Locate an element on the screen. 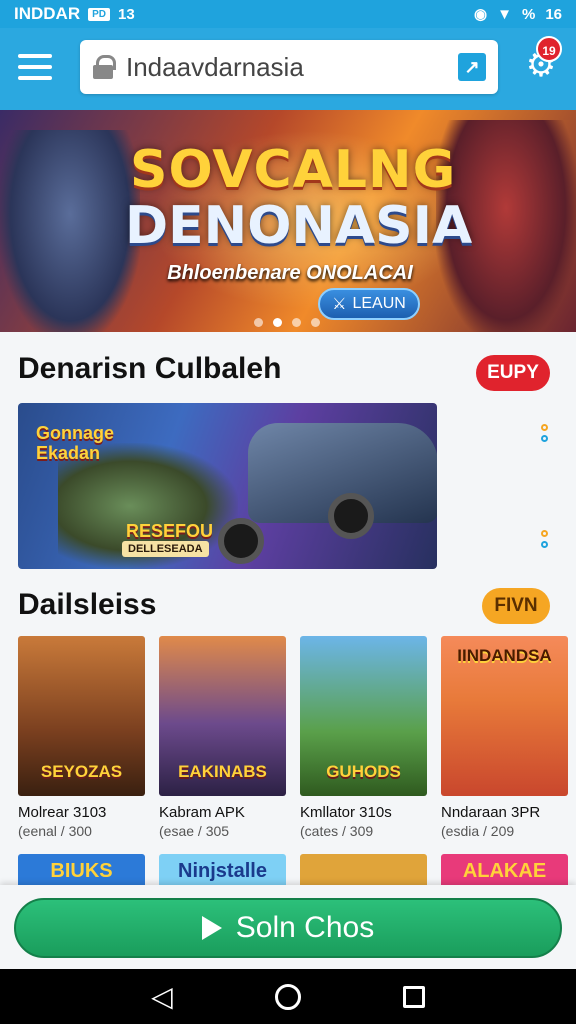  search-bar: ↗ is located at coordinates (289, 67).